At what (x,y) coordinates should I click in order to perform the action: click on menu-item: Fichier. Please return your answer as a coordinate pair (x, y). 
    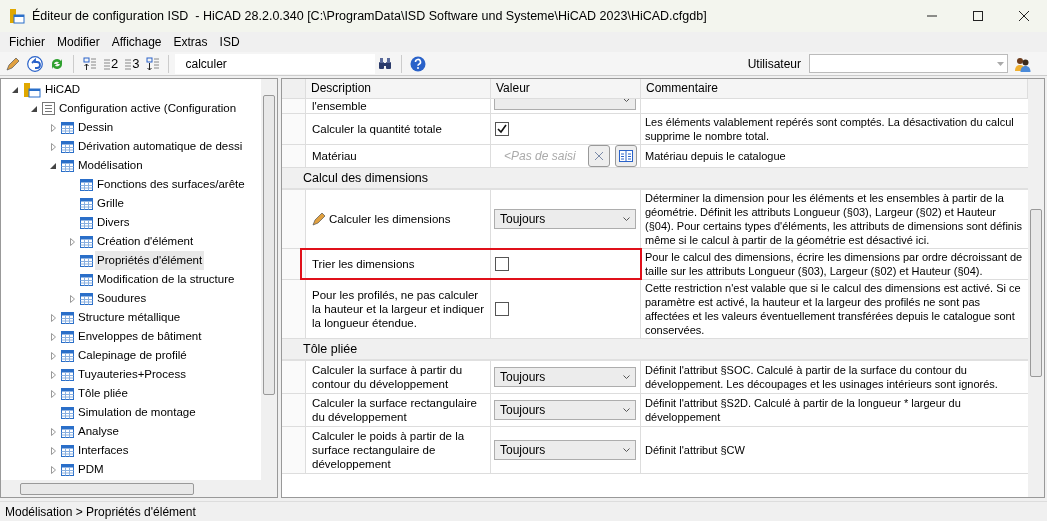
    Looking at the image, I should click on (27, 42).